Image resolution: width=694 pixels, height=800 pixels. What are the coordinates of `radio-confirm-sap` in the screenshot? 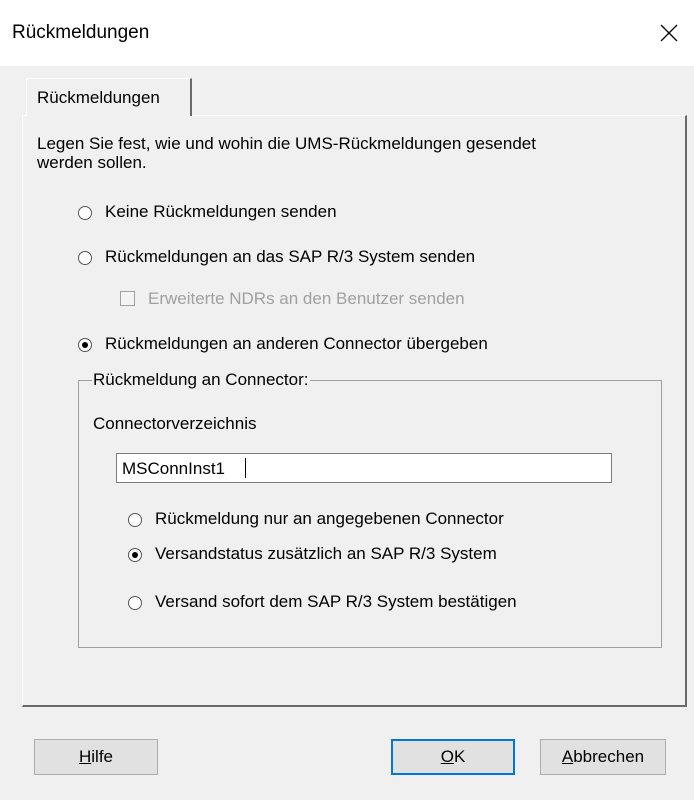 It's located at (135, 603).